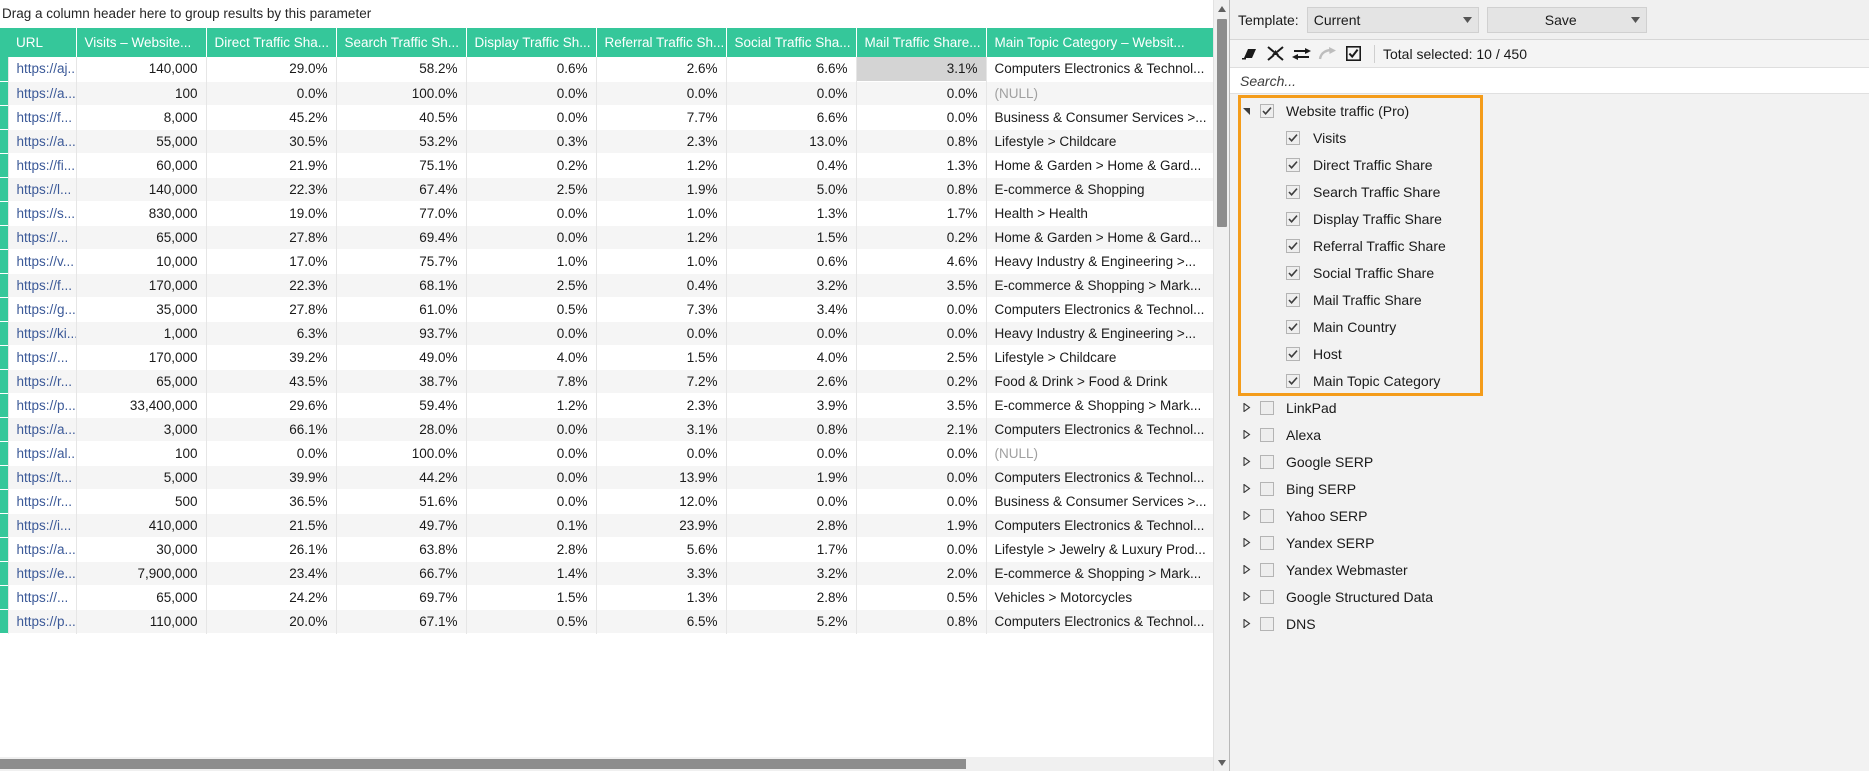  Describe the element at coordinates (1549, 272) in the screenshot. I see `tree-item-social-traffic-share: Social Traffic Share` at that location.